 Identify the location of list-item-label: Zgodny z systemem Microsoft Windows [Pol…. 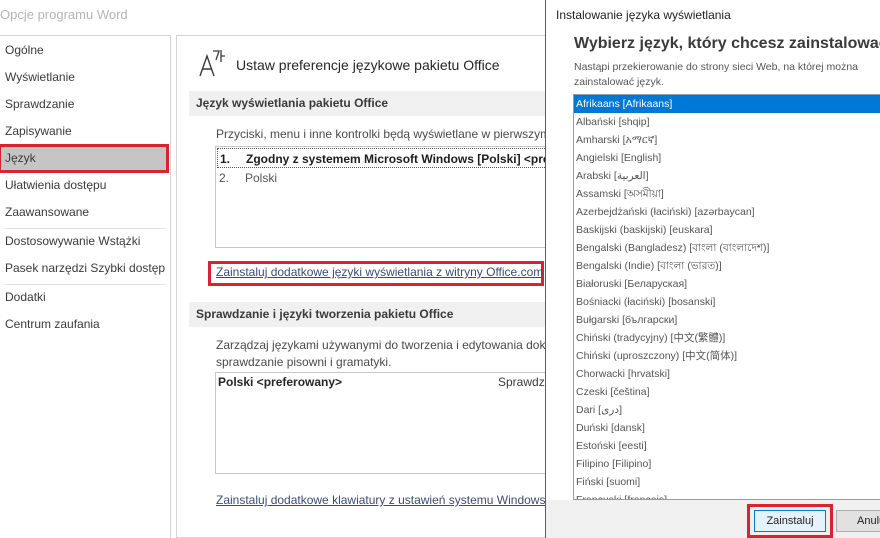
(411, 159).